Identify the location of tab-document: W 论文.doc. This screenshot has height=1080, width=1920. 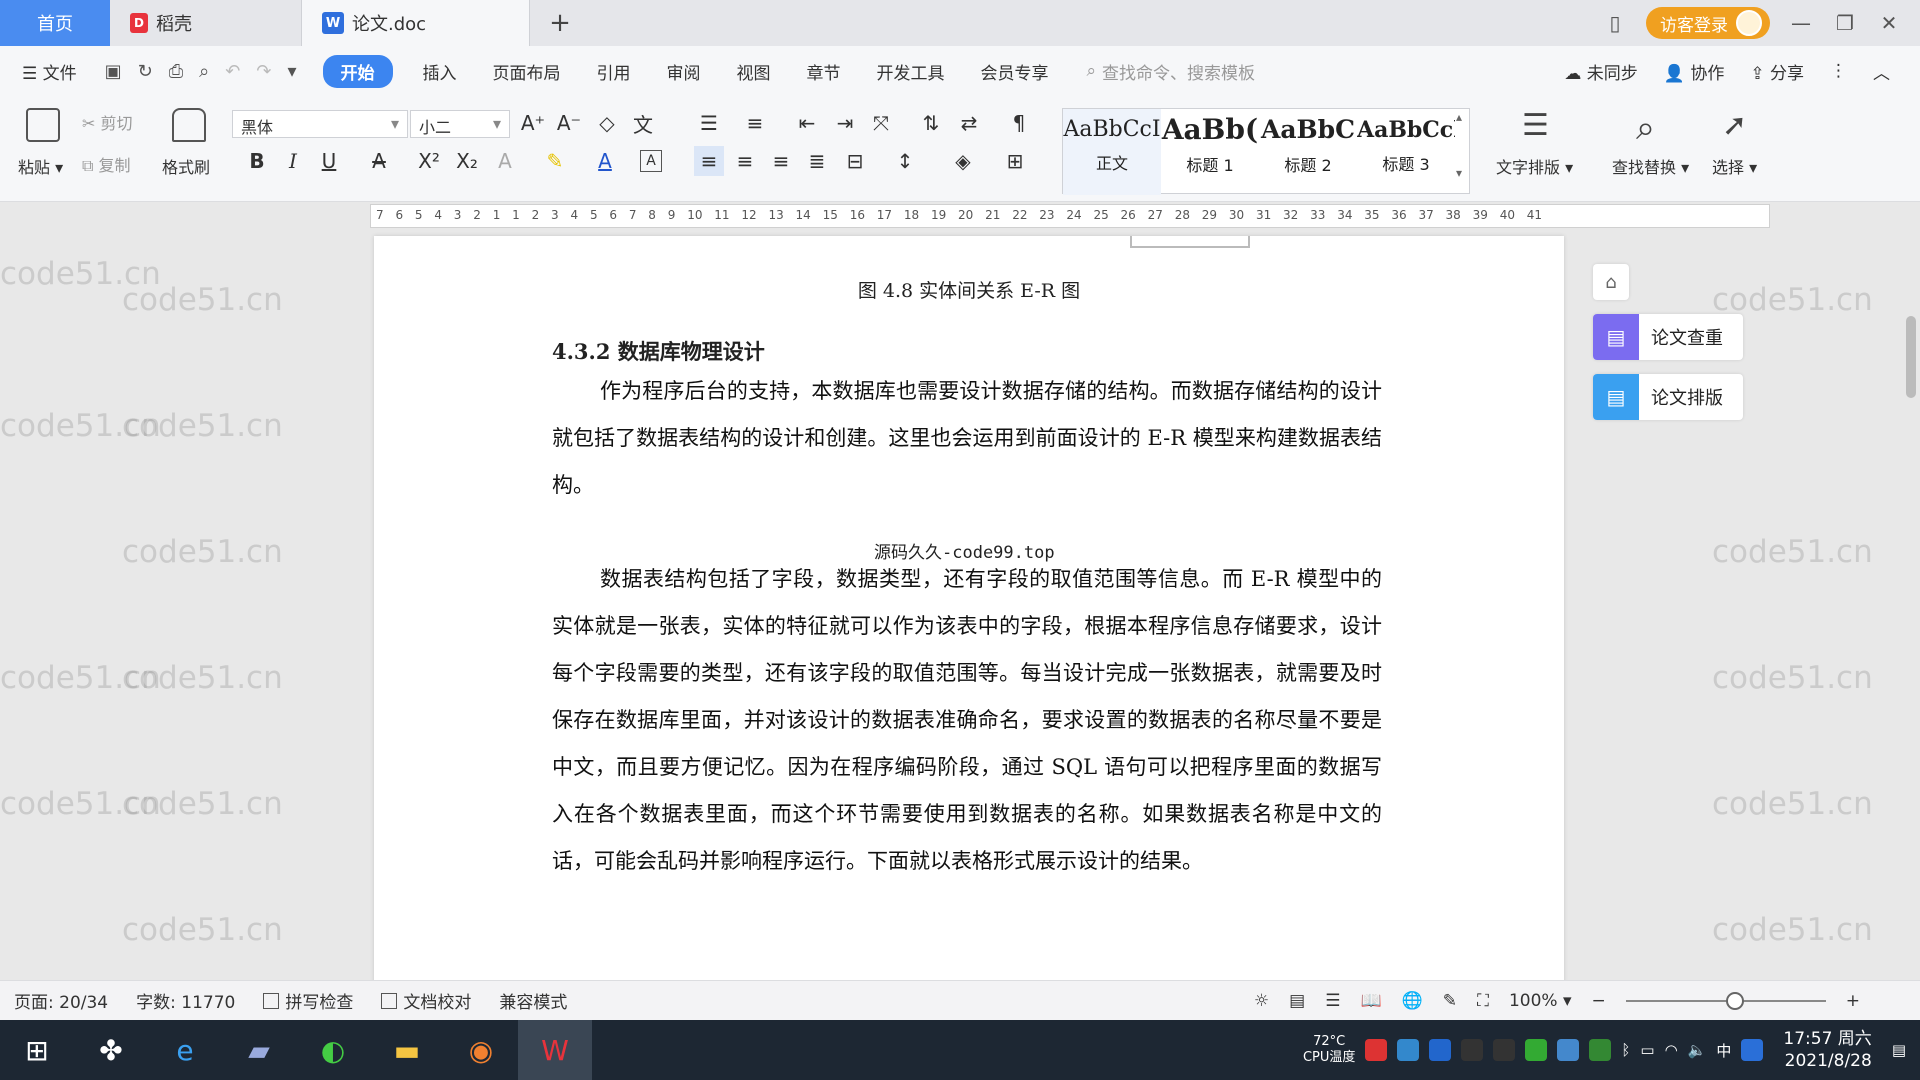
(416, 23).